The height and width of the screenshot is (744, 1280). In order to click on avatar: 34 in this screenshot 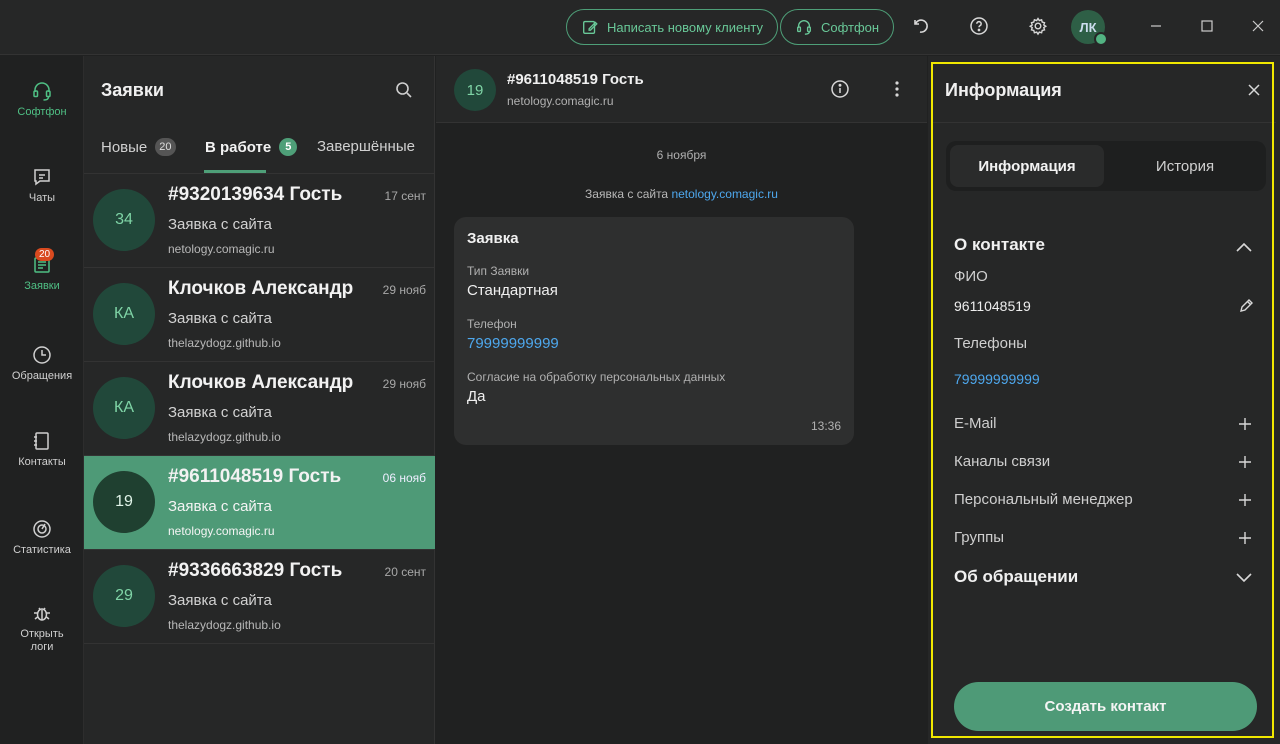, I will do `click(124, 220)`.